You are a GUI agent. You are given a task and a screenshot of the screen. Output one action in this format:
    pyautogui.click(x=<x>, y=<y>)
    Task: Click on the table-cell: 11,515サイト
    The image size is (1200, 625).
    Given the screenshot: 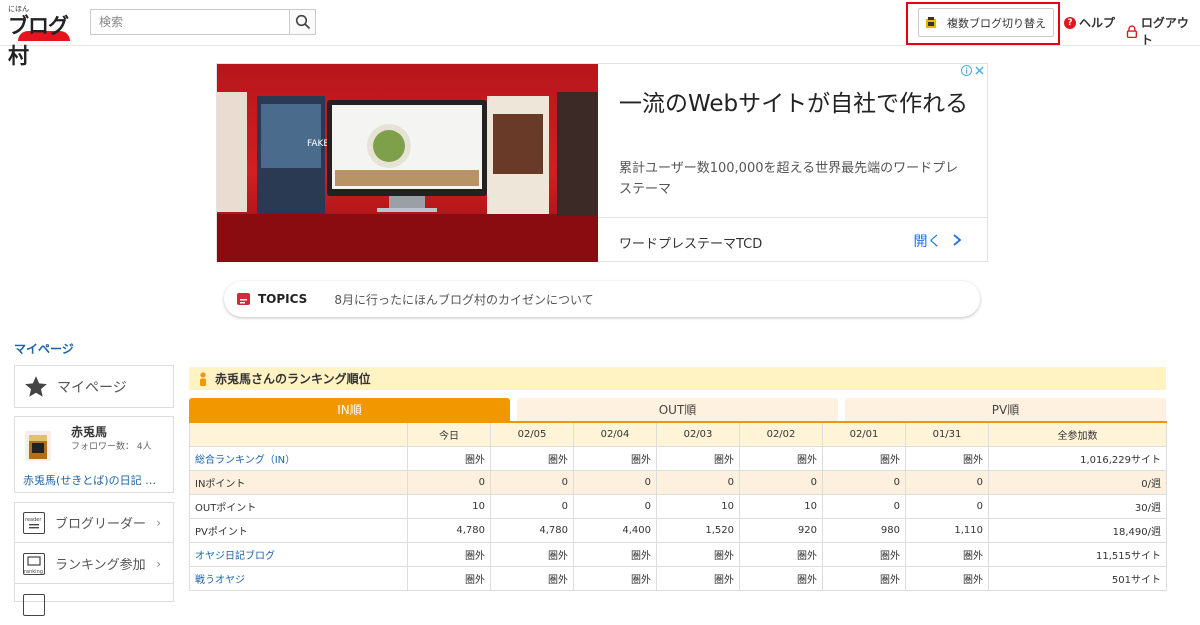 What is the action you would take?
    pyautogui.click(x=1077, y=554)
    